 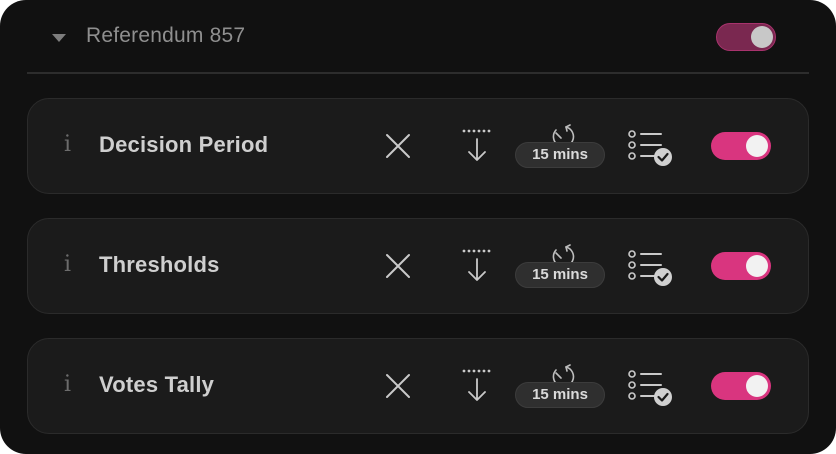 I want to click on card-title: Thresholds, so click(x=159, y=264).